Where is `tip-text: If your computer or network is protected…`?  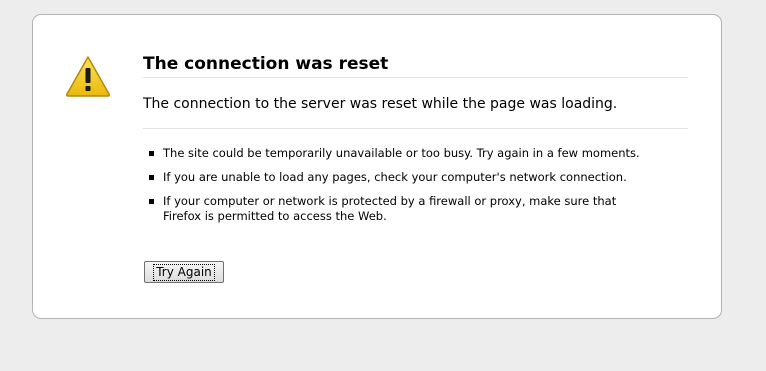 tip-text: If your computer or network is protected… is located at coordinates (390, 208).